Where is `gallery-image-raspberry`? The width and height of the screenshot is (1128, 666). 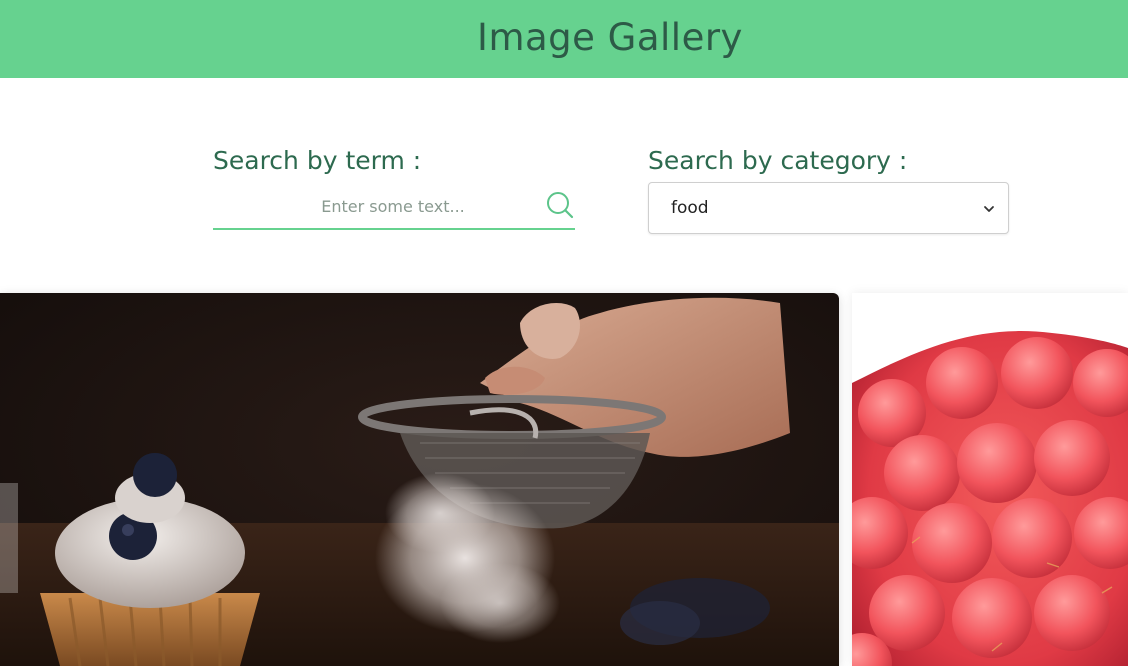 gallery-image-raspberry is located at coordinates (990, 479).